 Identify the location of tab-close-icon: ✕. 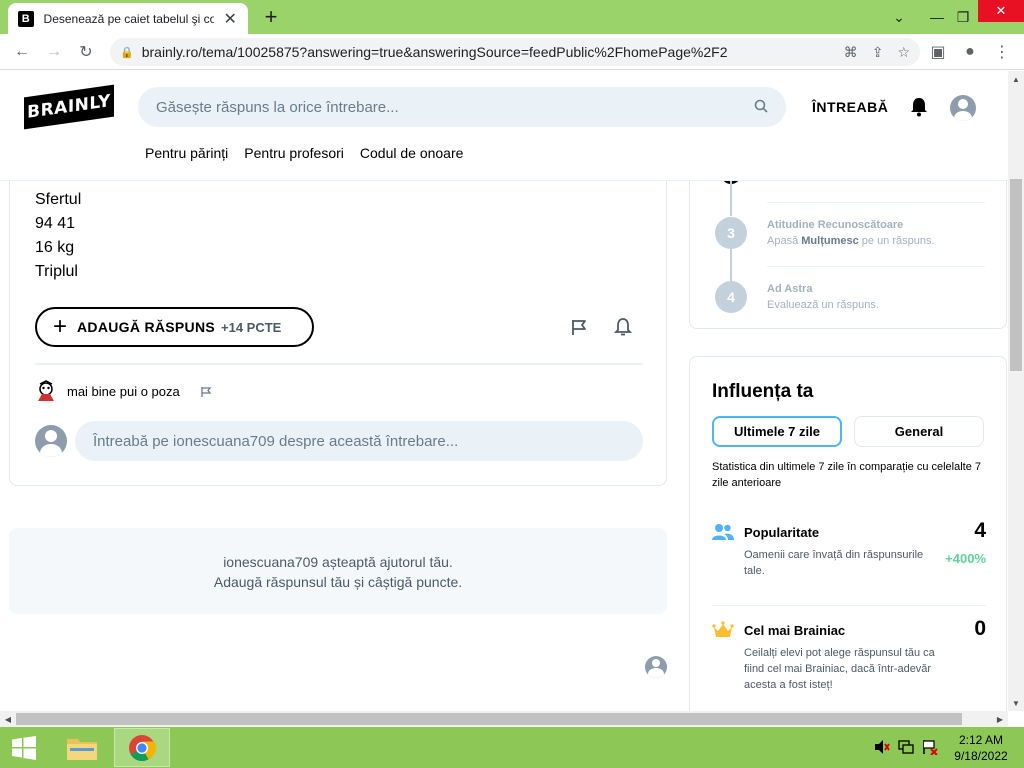
(230, 19).